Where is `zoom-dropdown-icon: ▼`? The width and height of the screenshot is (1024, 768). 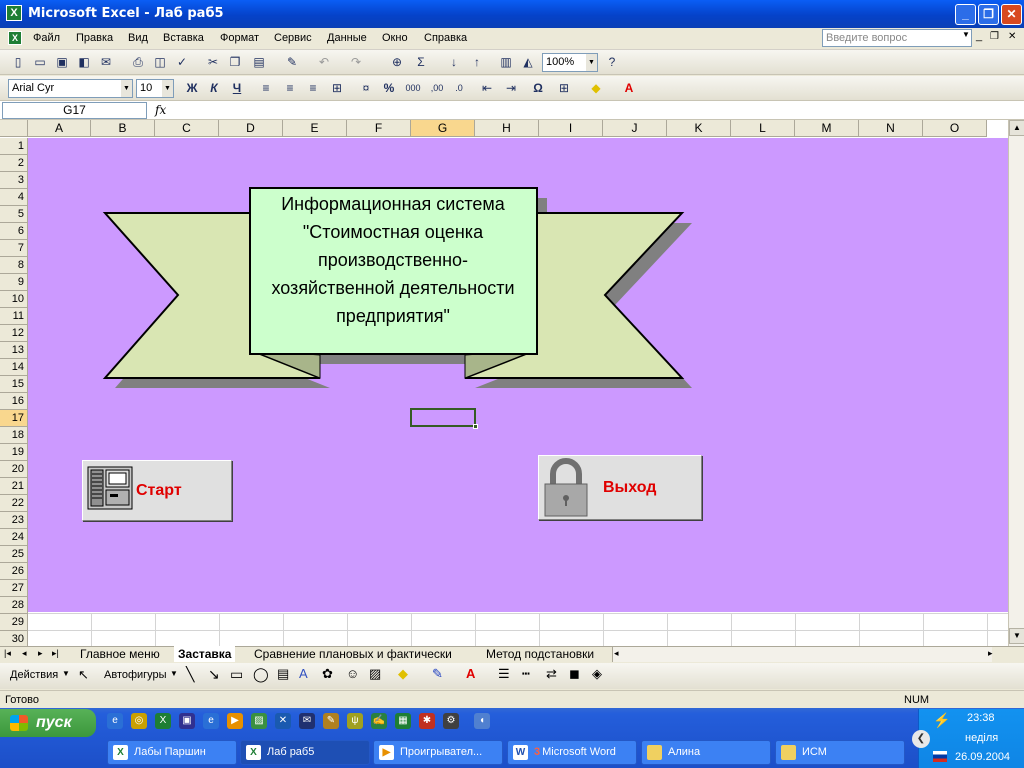
zoom-dropdown-icon: ▼ is located at coordinates (591, 62).